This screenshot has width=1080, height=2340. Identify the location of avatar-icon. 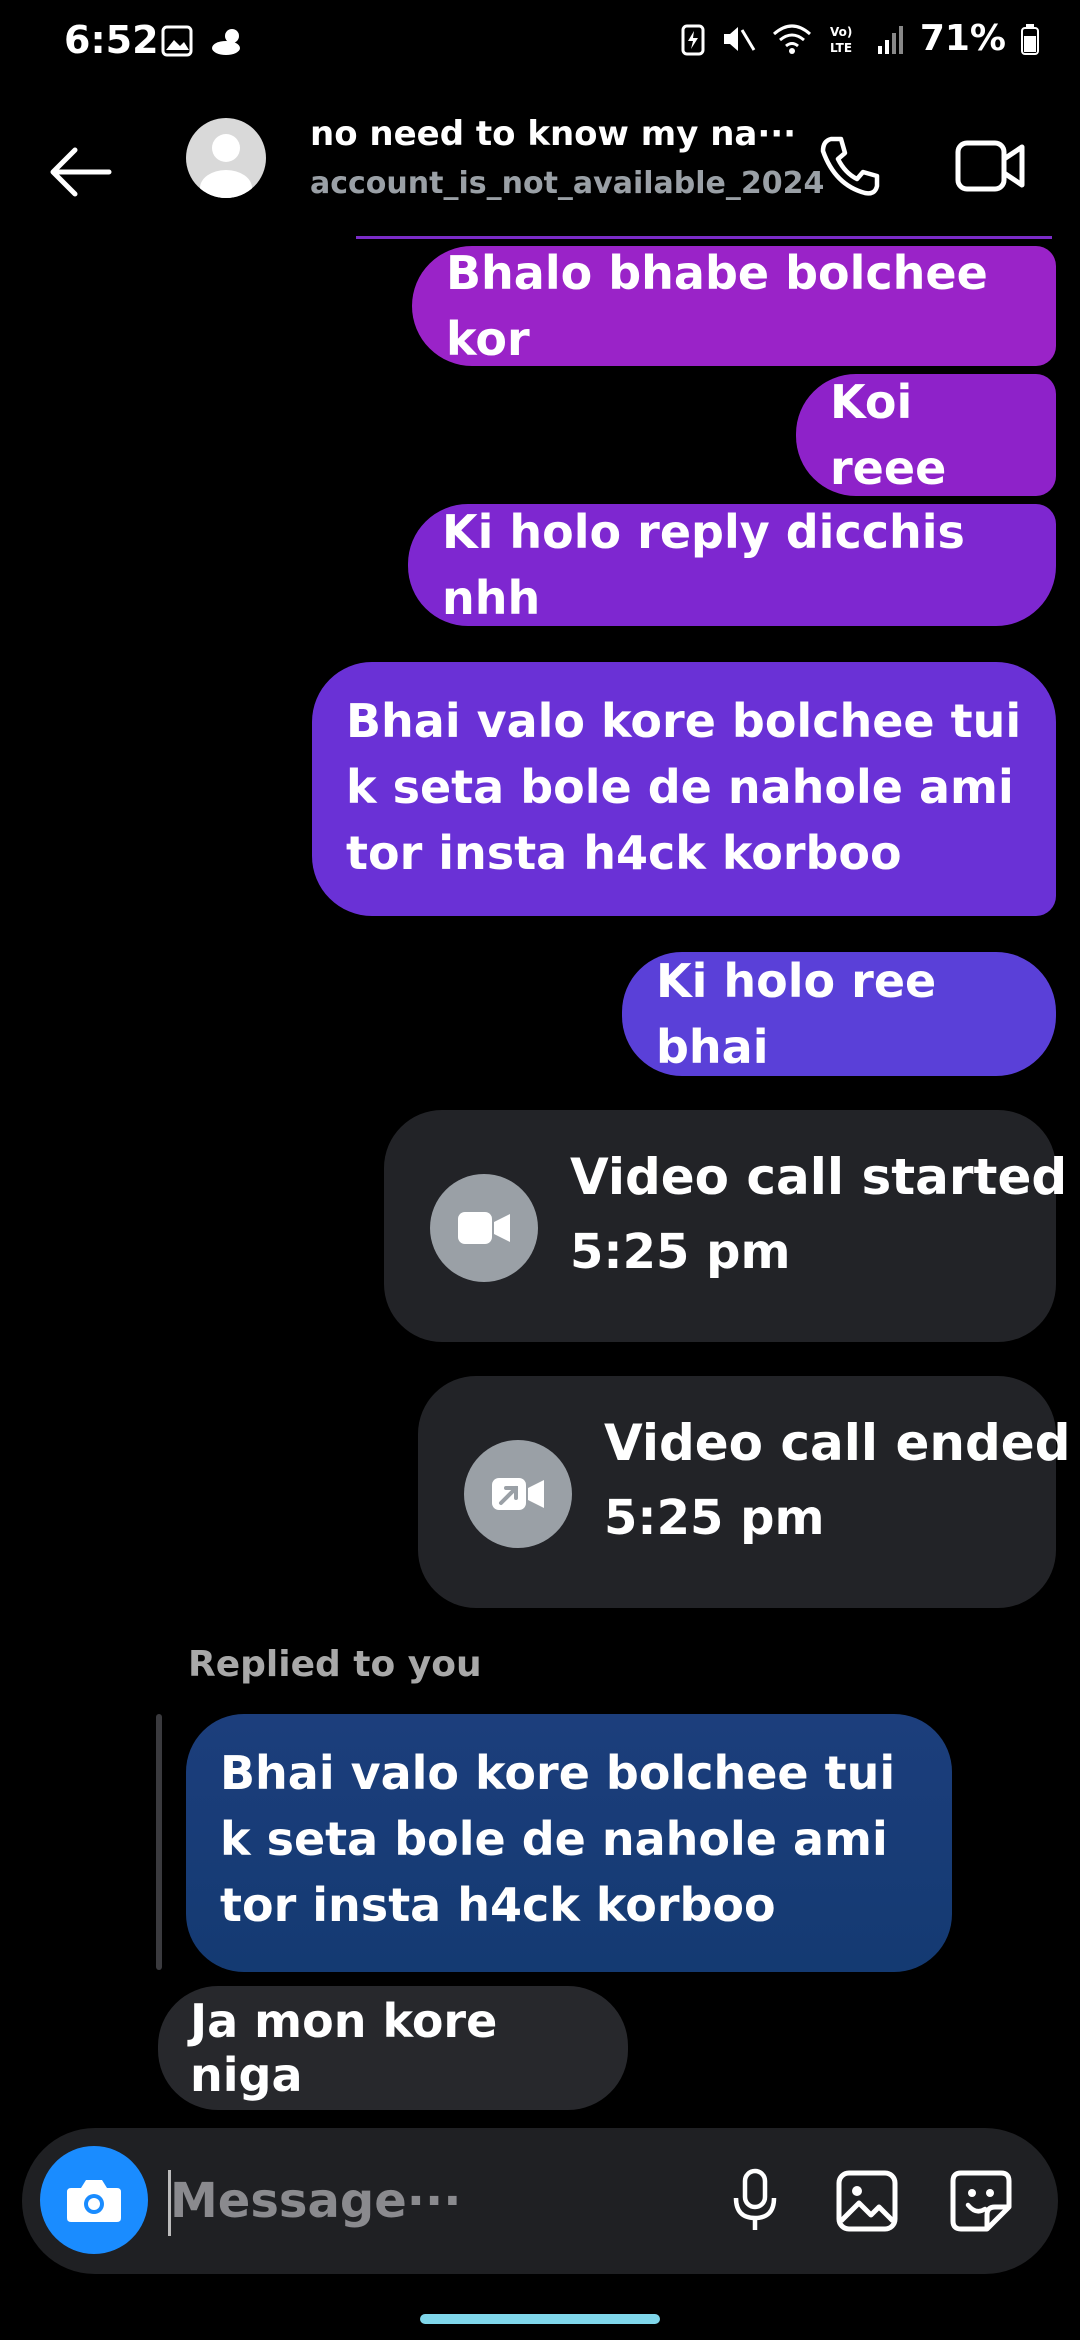
(226, 166).